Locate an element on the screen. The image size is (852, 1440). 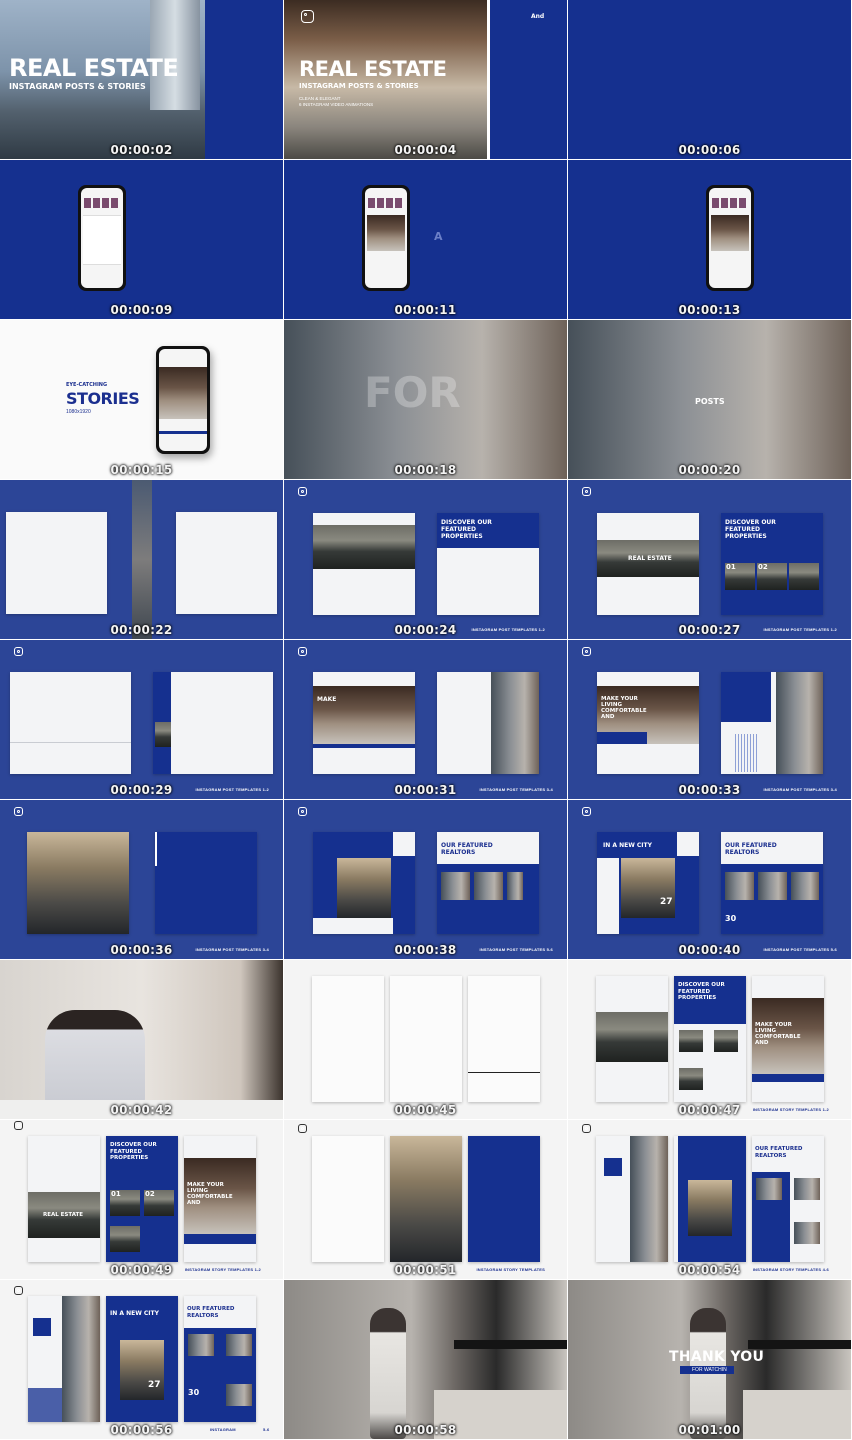
story-card: DISCOVER OUR FEATURED PROPERTIES is located at coordinates (710, 1039).